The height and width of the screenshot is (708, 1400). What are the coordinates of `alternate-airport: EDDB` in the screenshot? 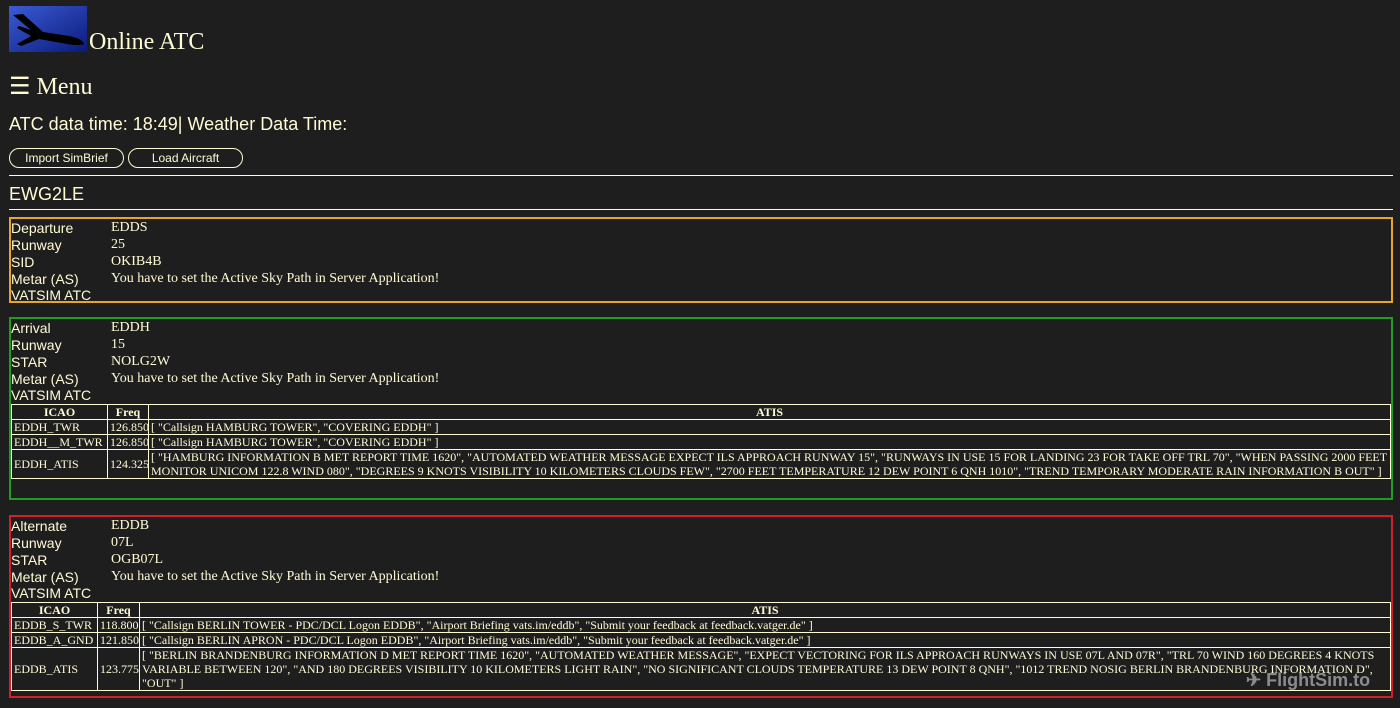 It's located at (130, 525).